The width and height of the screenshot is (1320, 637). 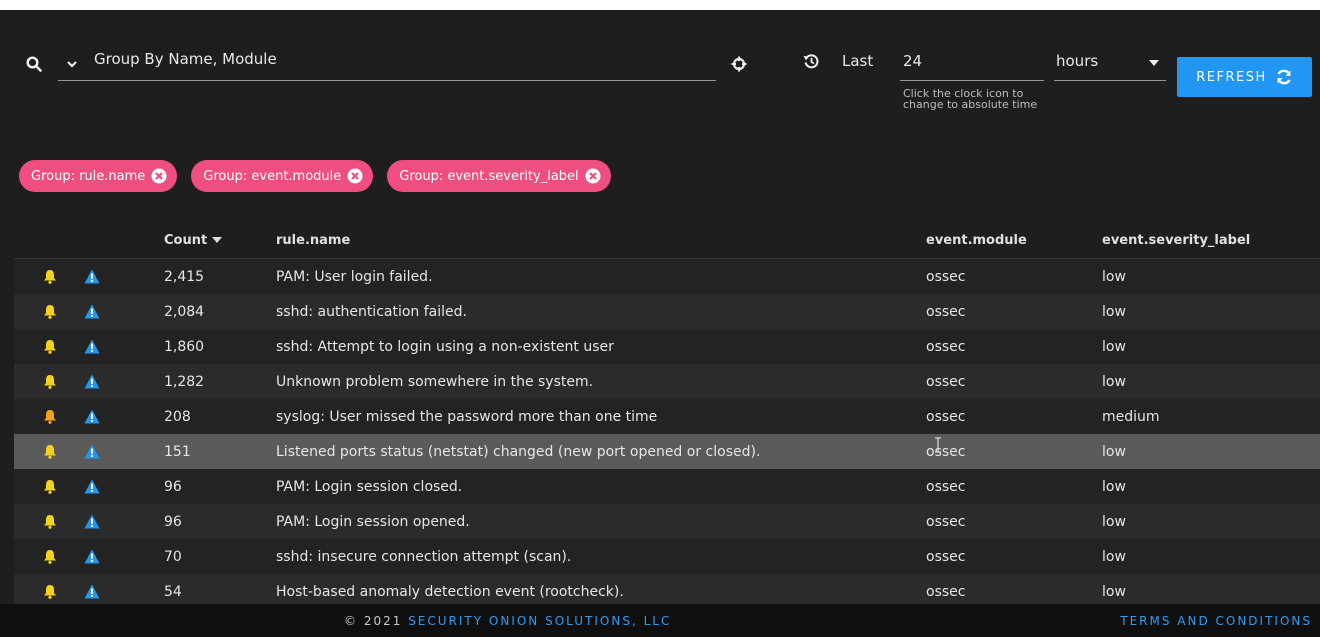 What do you see at coordinates (858, 61) in the screenshot?
I see `last-label: Last` at bounding box center [858, 61].